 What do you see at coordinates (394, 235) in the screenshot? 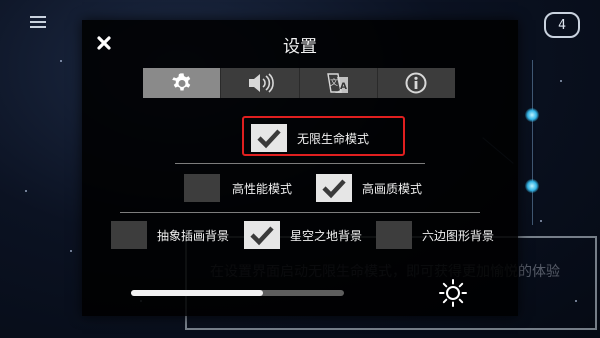
I see `hexagon-bg-checkbox` at bounding box center [394, 235].